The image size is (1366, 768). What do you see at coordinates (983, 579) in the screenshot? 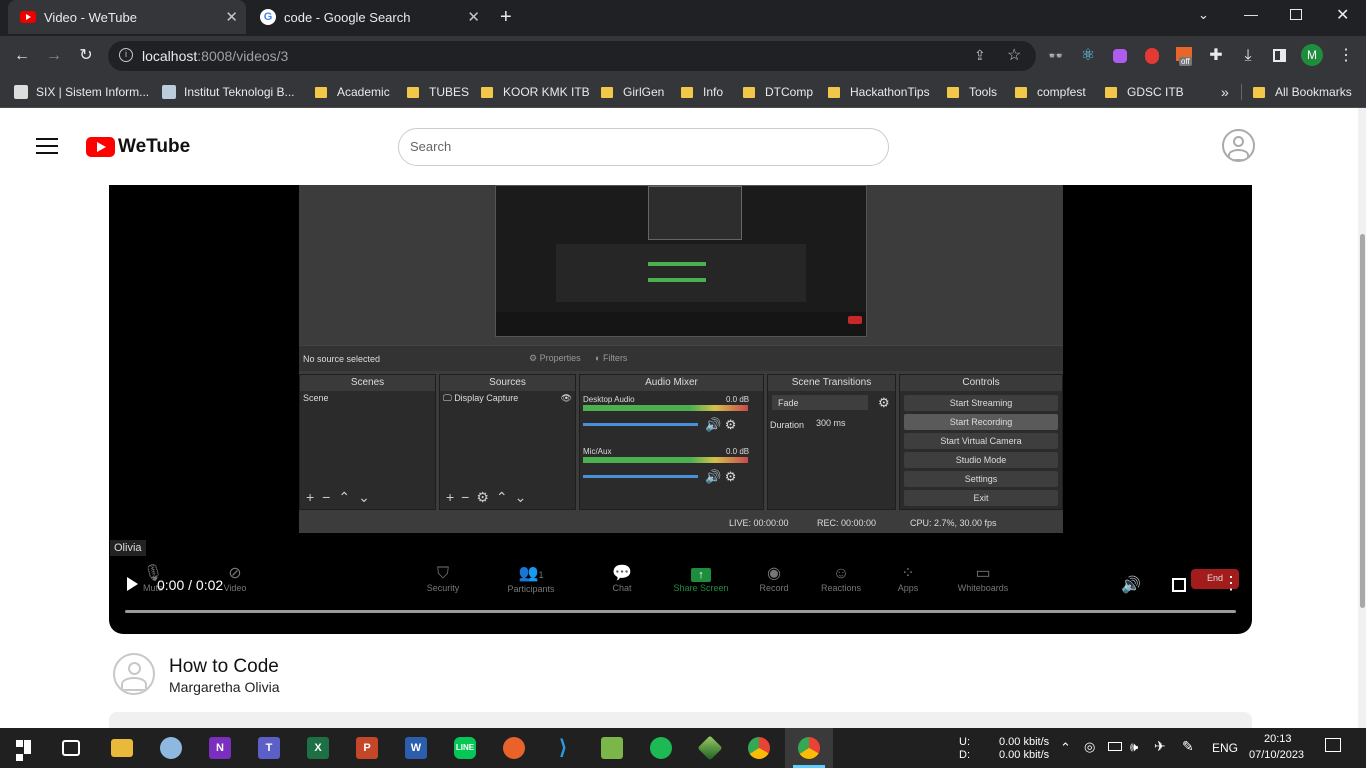
I see `zoom-whiteboards: ▭ Whiteboards` at bounding box center [983, 579].